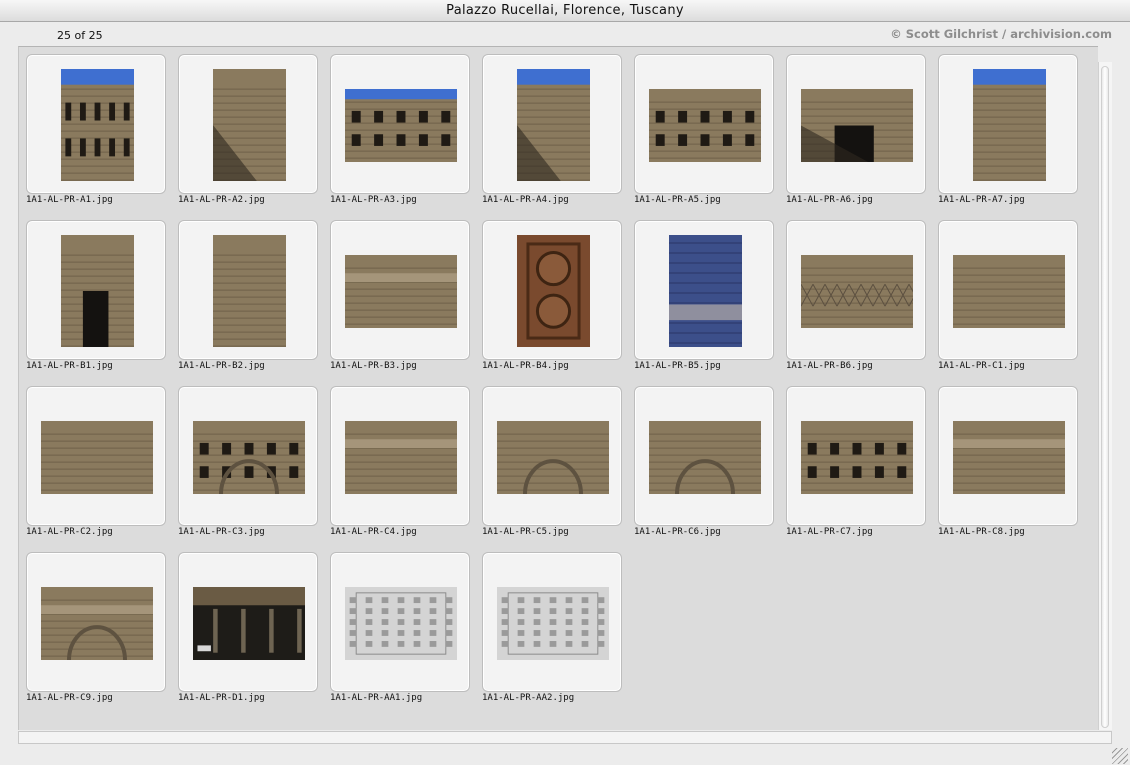 Image resolution: width=1130 pixels, height=765 pixels. Describe the element at coordinates (376, 698) in the screenshot. I see `thumbnail-filename: 1A1-AL-PR-AA1.jpg` at that location.